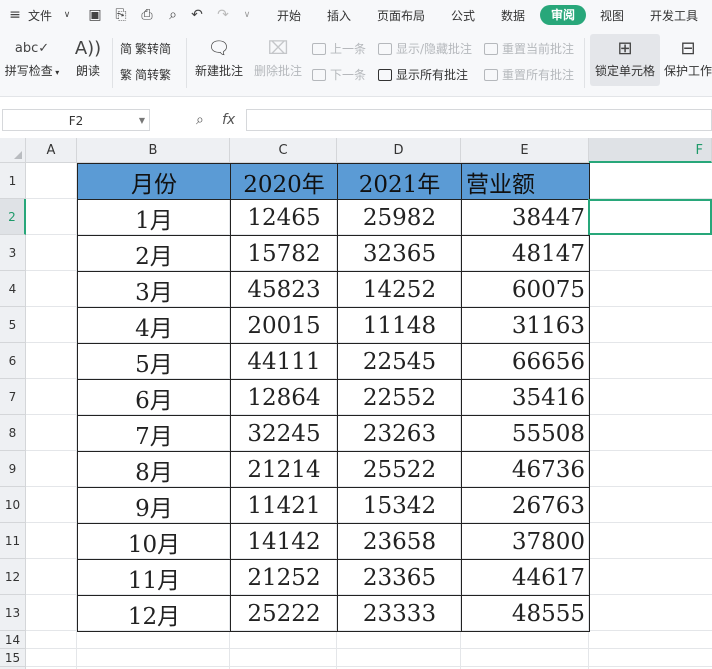 This screenshot has height=669, width=712. What do you see at coordinates (154, 577) in the screenshot?
I see `table-cell: 11月` at bounding box center [154, 577].